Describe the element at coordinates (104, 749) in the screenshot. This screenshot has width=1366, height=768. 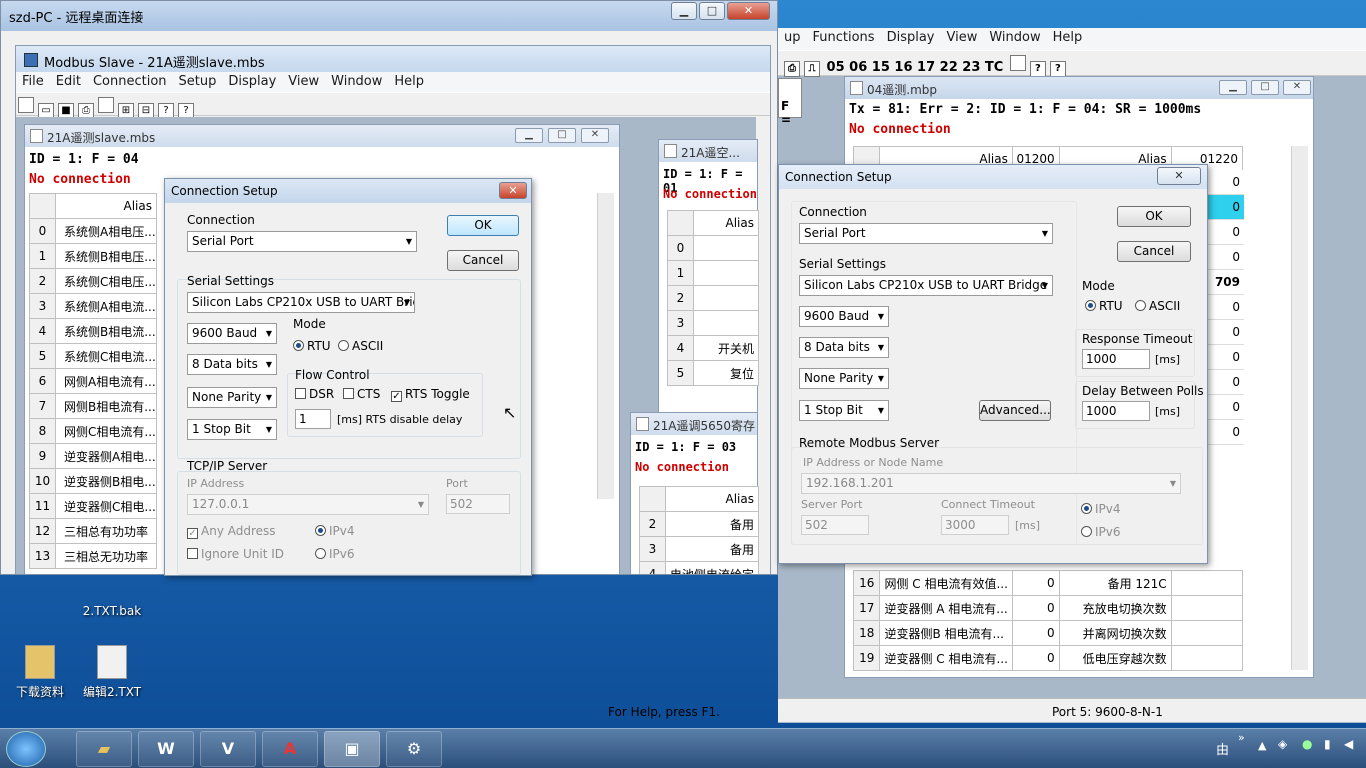
I see `explorer-taskbar-icon: ▰` at that location.